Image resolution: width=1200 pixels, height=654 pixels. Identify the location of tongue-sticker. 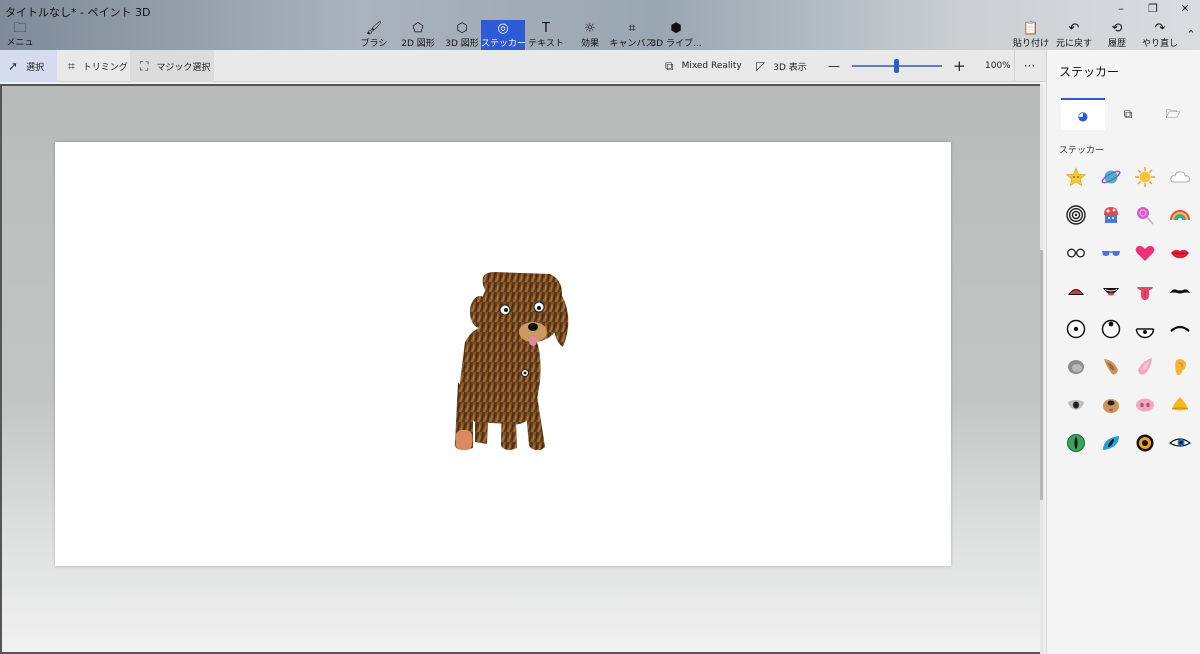
(1145, 291).